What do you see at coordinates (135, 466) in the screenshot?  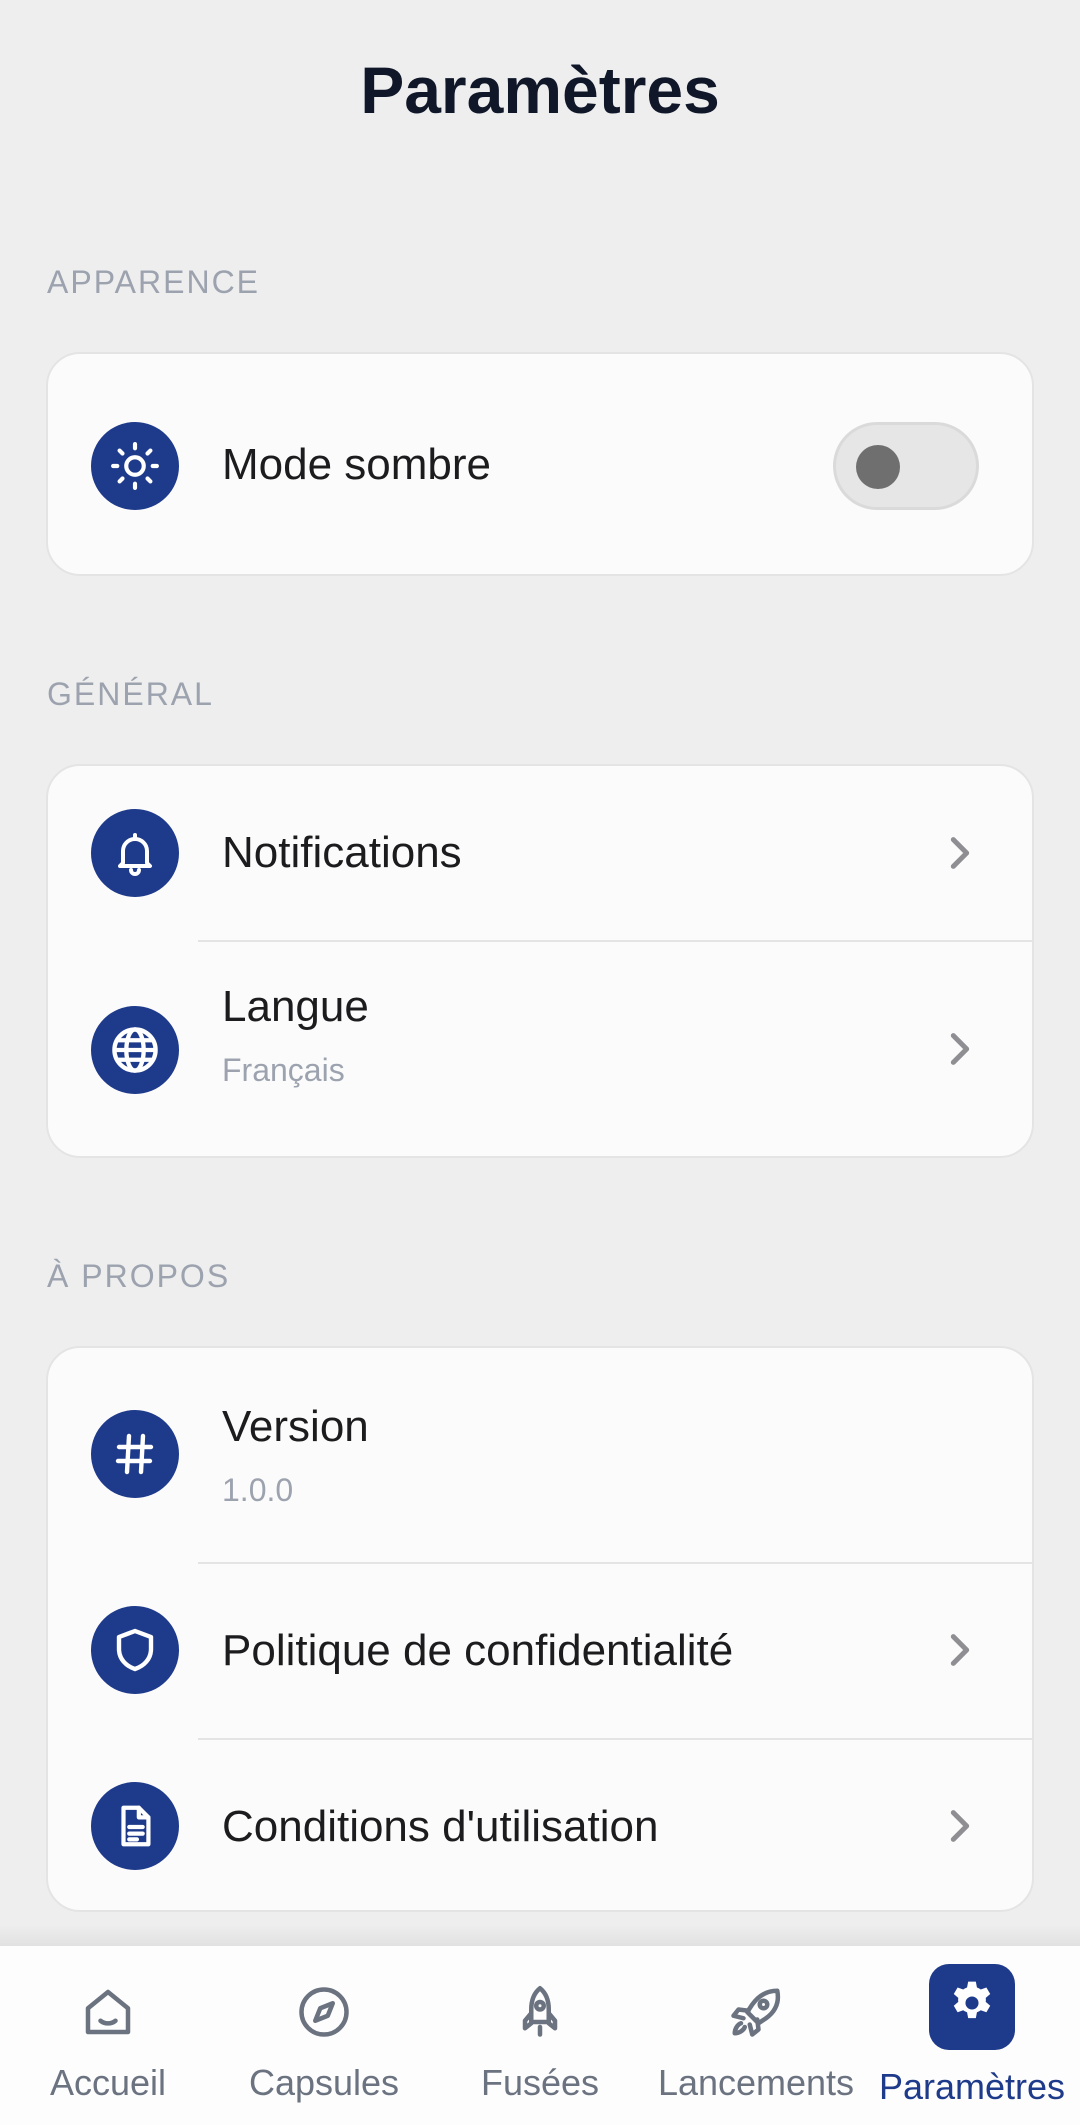 I see `sun-icon` at bounding box center [135, 466].